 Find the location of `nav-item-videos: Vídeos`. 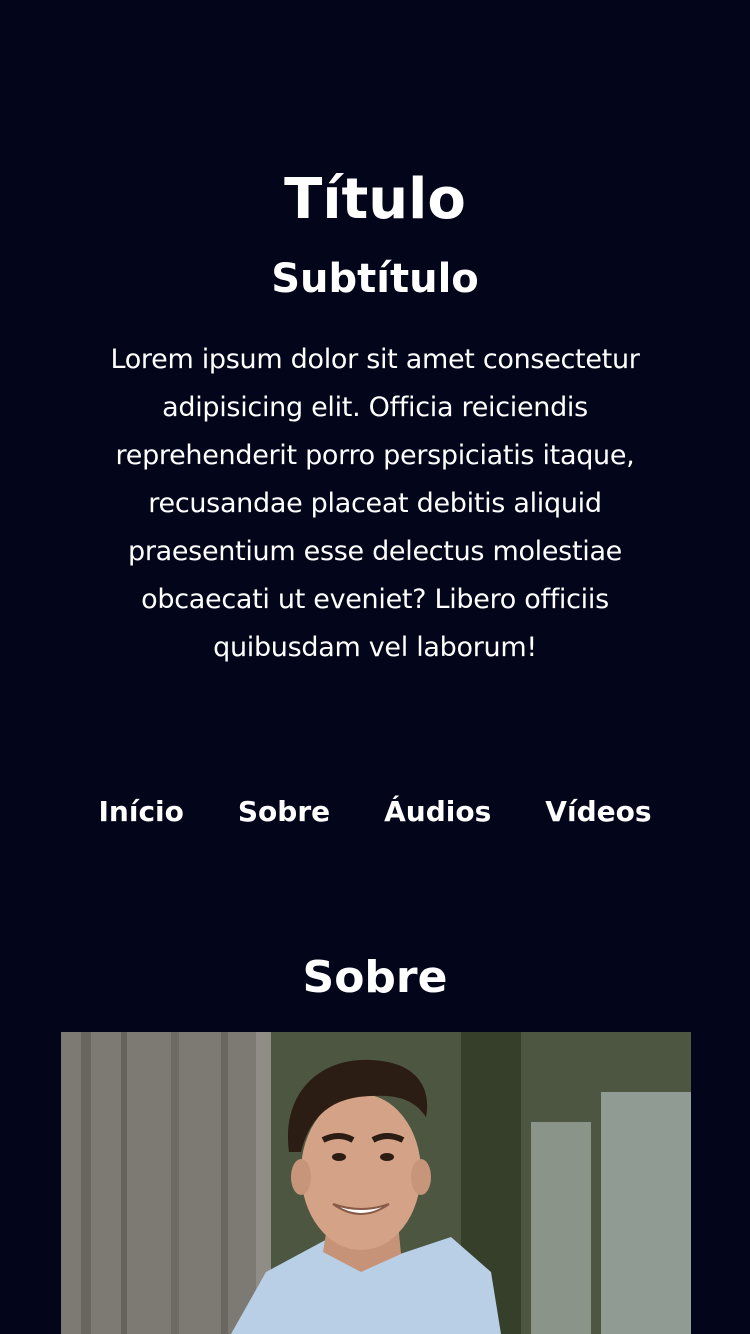

nav-item-videos: Vídeos is located at coordinates (598, 812).